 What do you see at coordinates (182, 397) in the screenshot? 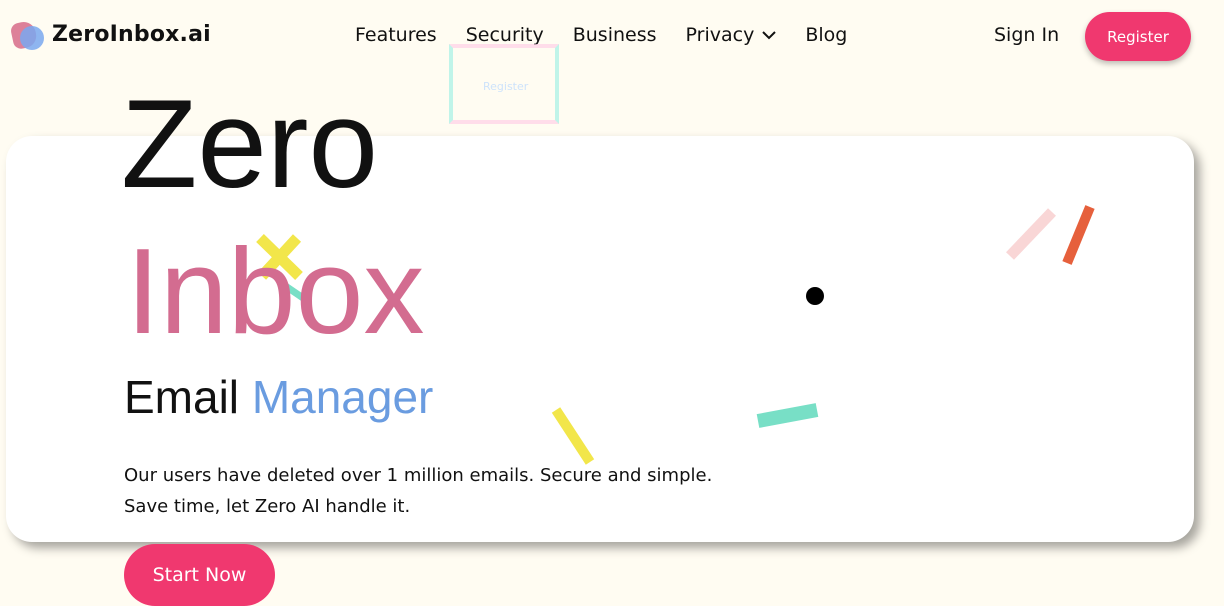
I see `hero-subtitle-email: Email` at bounding box center [182, 397].